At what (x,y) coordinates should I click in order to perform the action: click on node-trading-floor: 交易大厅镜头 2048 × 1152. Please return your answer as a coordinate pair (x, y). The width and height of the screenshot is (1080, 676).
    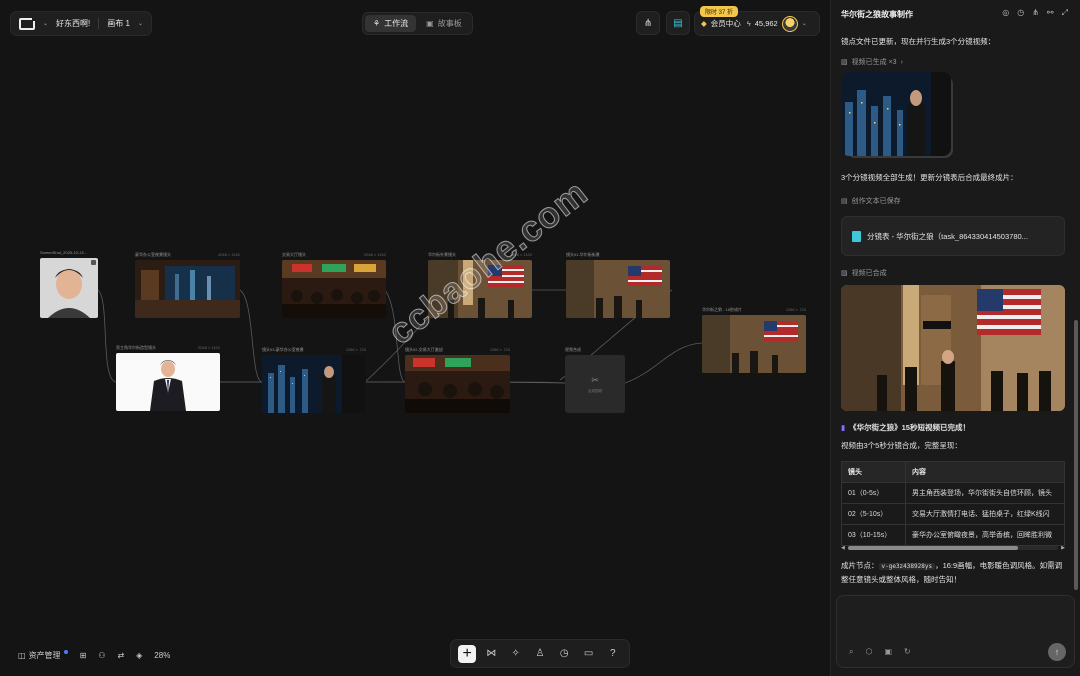
    Looking at the image, I should click on (334, 285).